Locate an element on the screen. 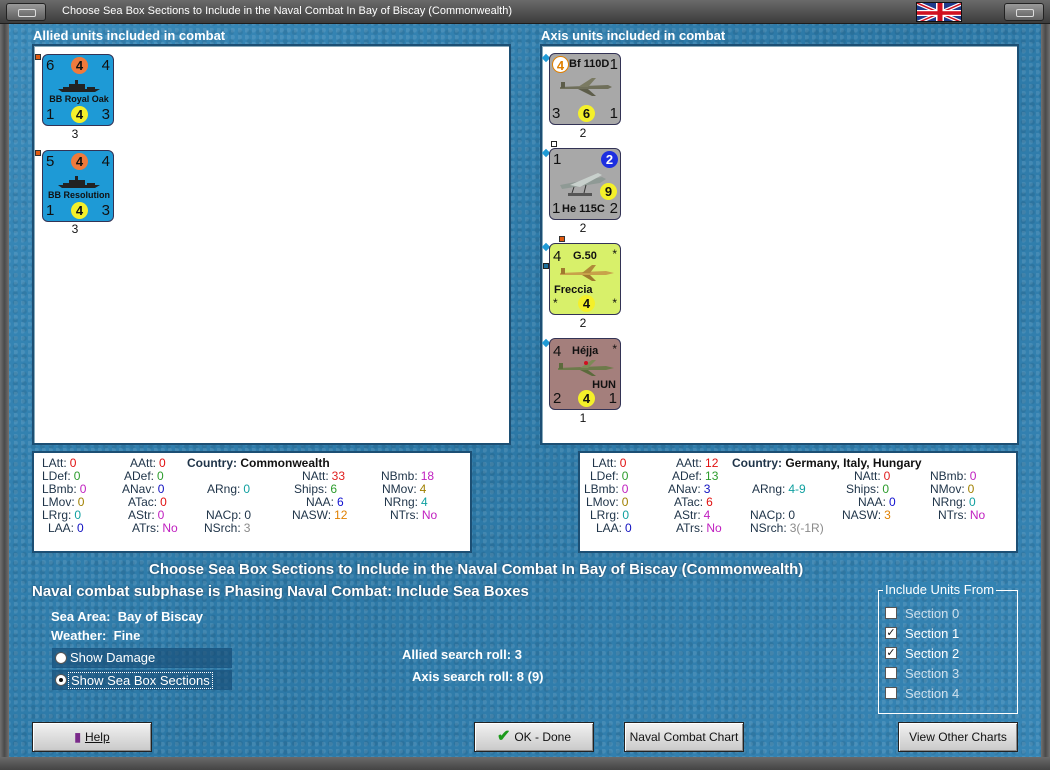 This screenshot has height=770, width=1050. stat-ships: Ships: 0 is located at coordinates (868, 489).